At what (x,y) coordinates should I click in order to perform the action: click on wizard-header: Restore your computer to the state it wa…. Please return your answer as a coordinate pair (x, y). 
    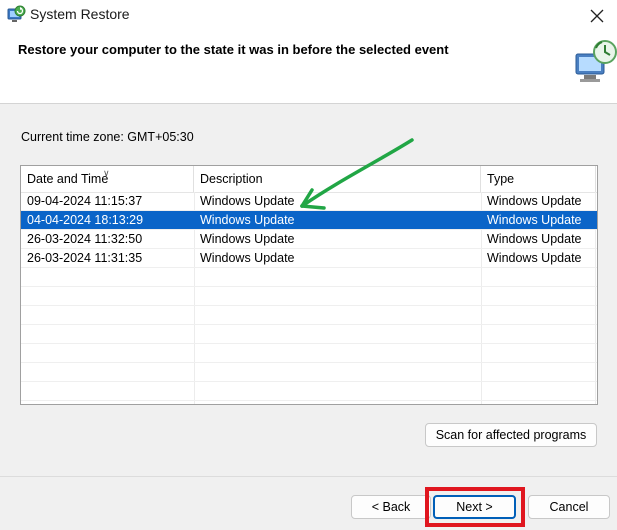
    Looking at the image, I should click on (308, 67).